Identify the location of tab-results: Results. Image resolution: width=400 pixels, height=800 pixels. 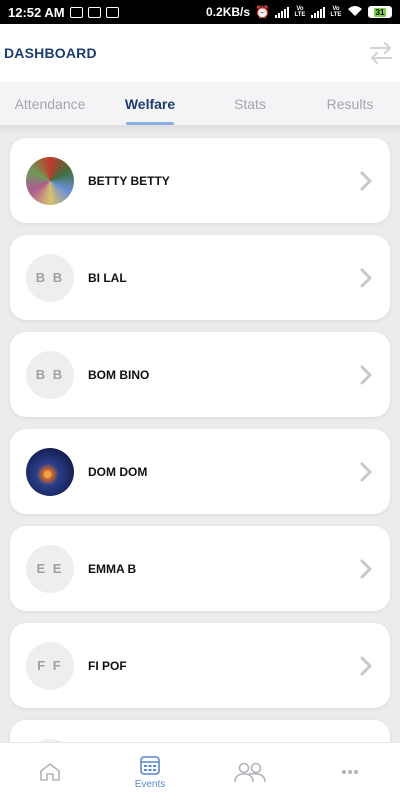
(350, 103).